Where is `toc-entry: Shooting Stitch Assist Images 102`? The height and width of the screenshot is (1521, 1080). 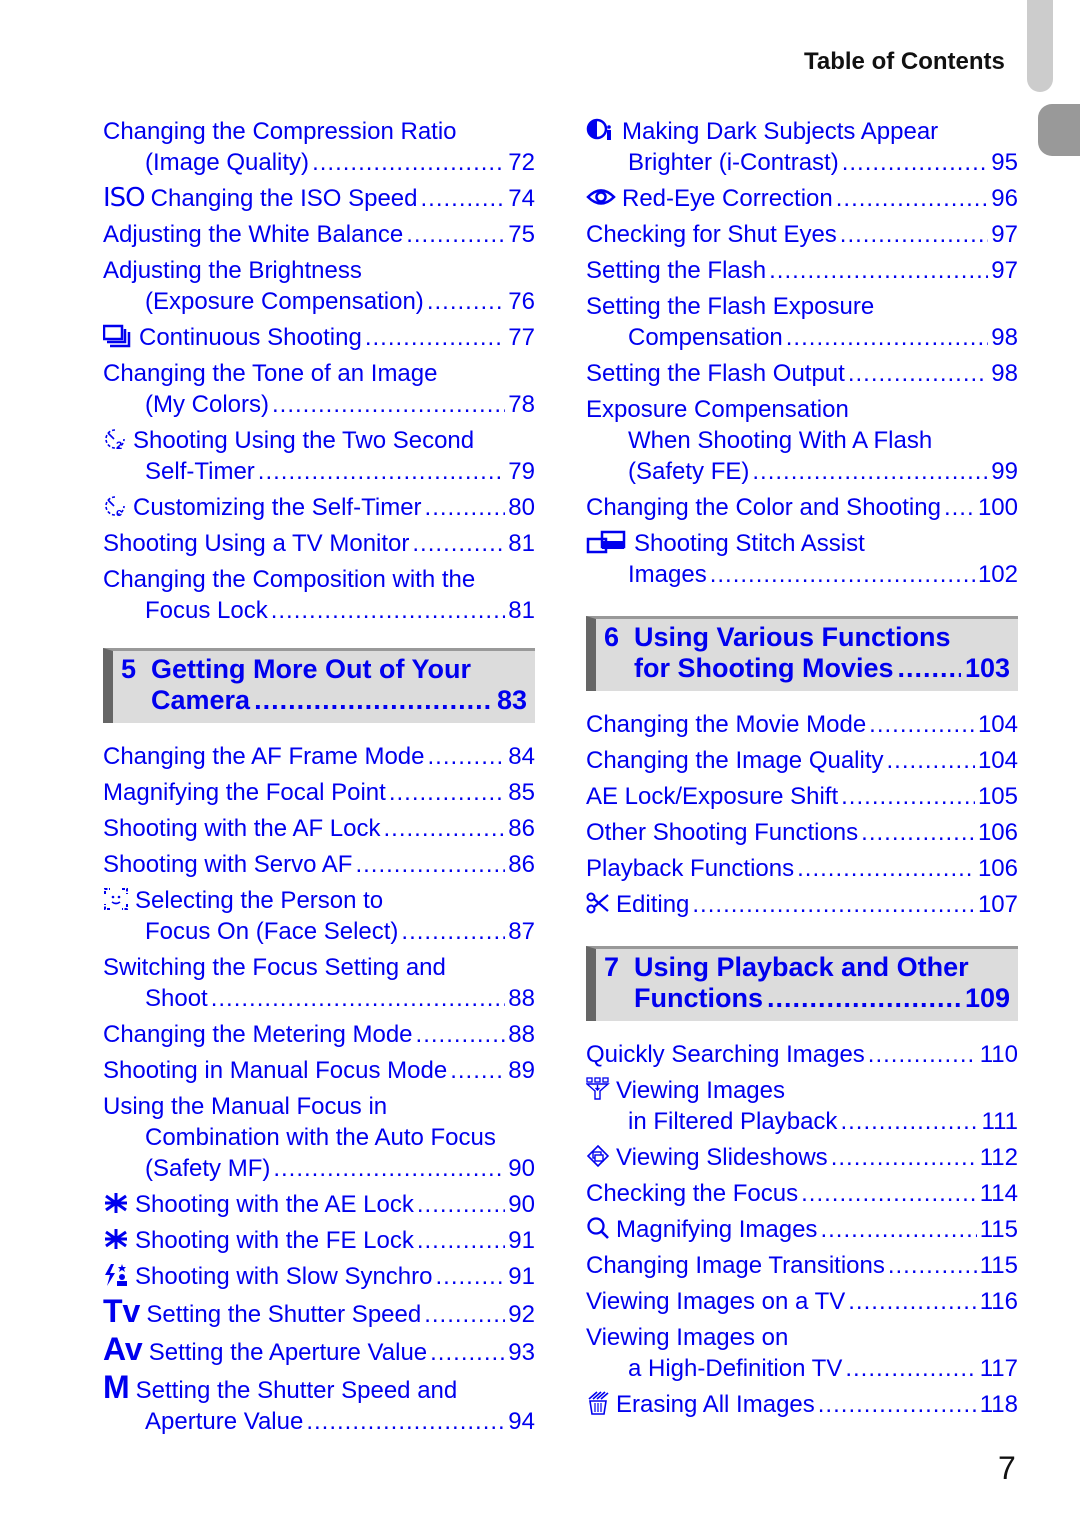
toc-entry: Shooting Stitch Assist Images 102 is located at coordinates (802, 559).